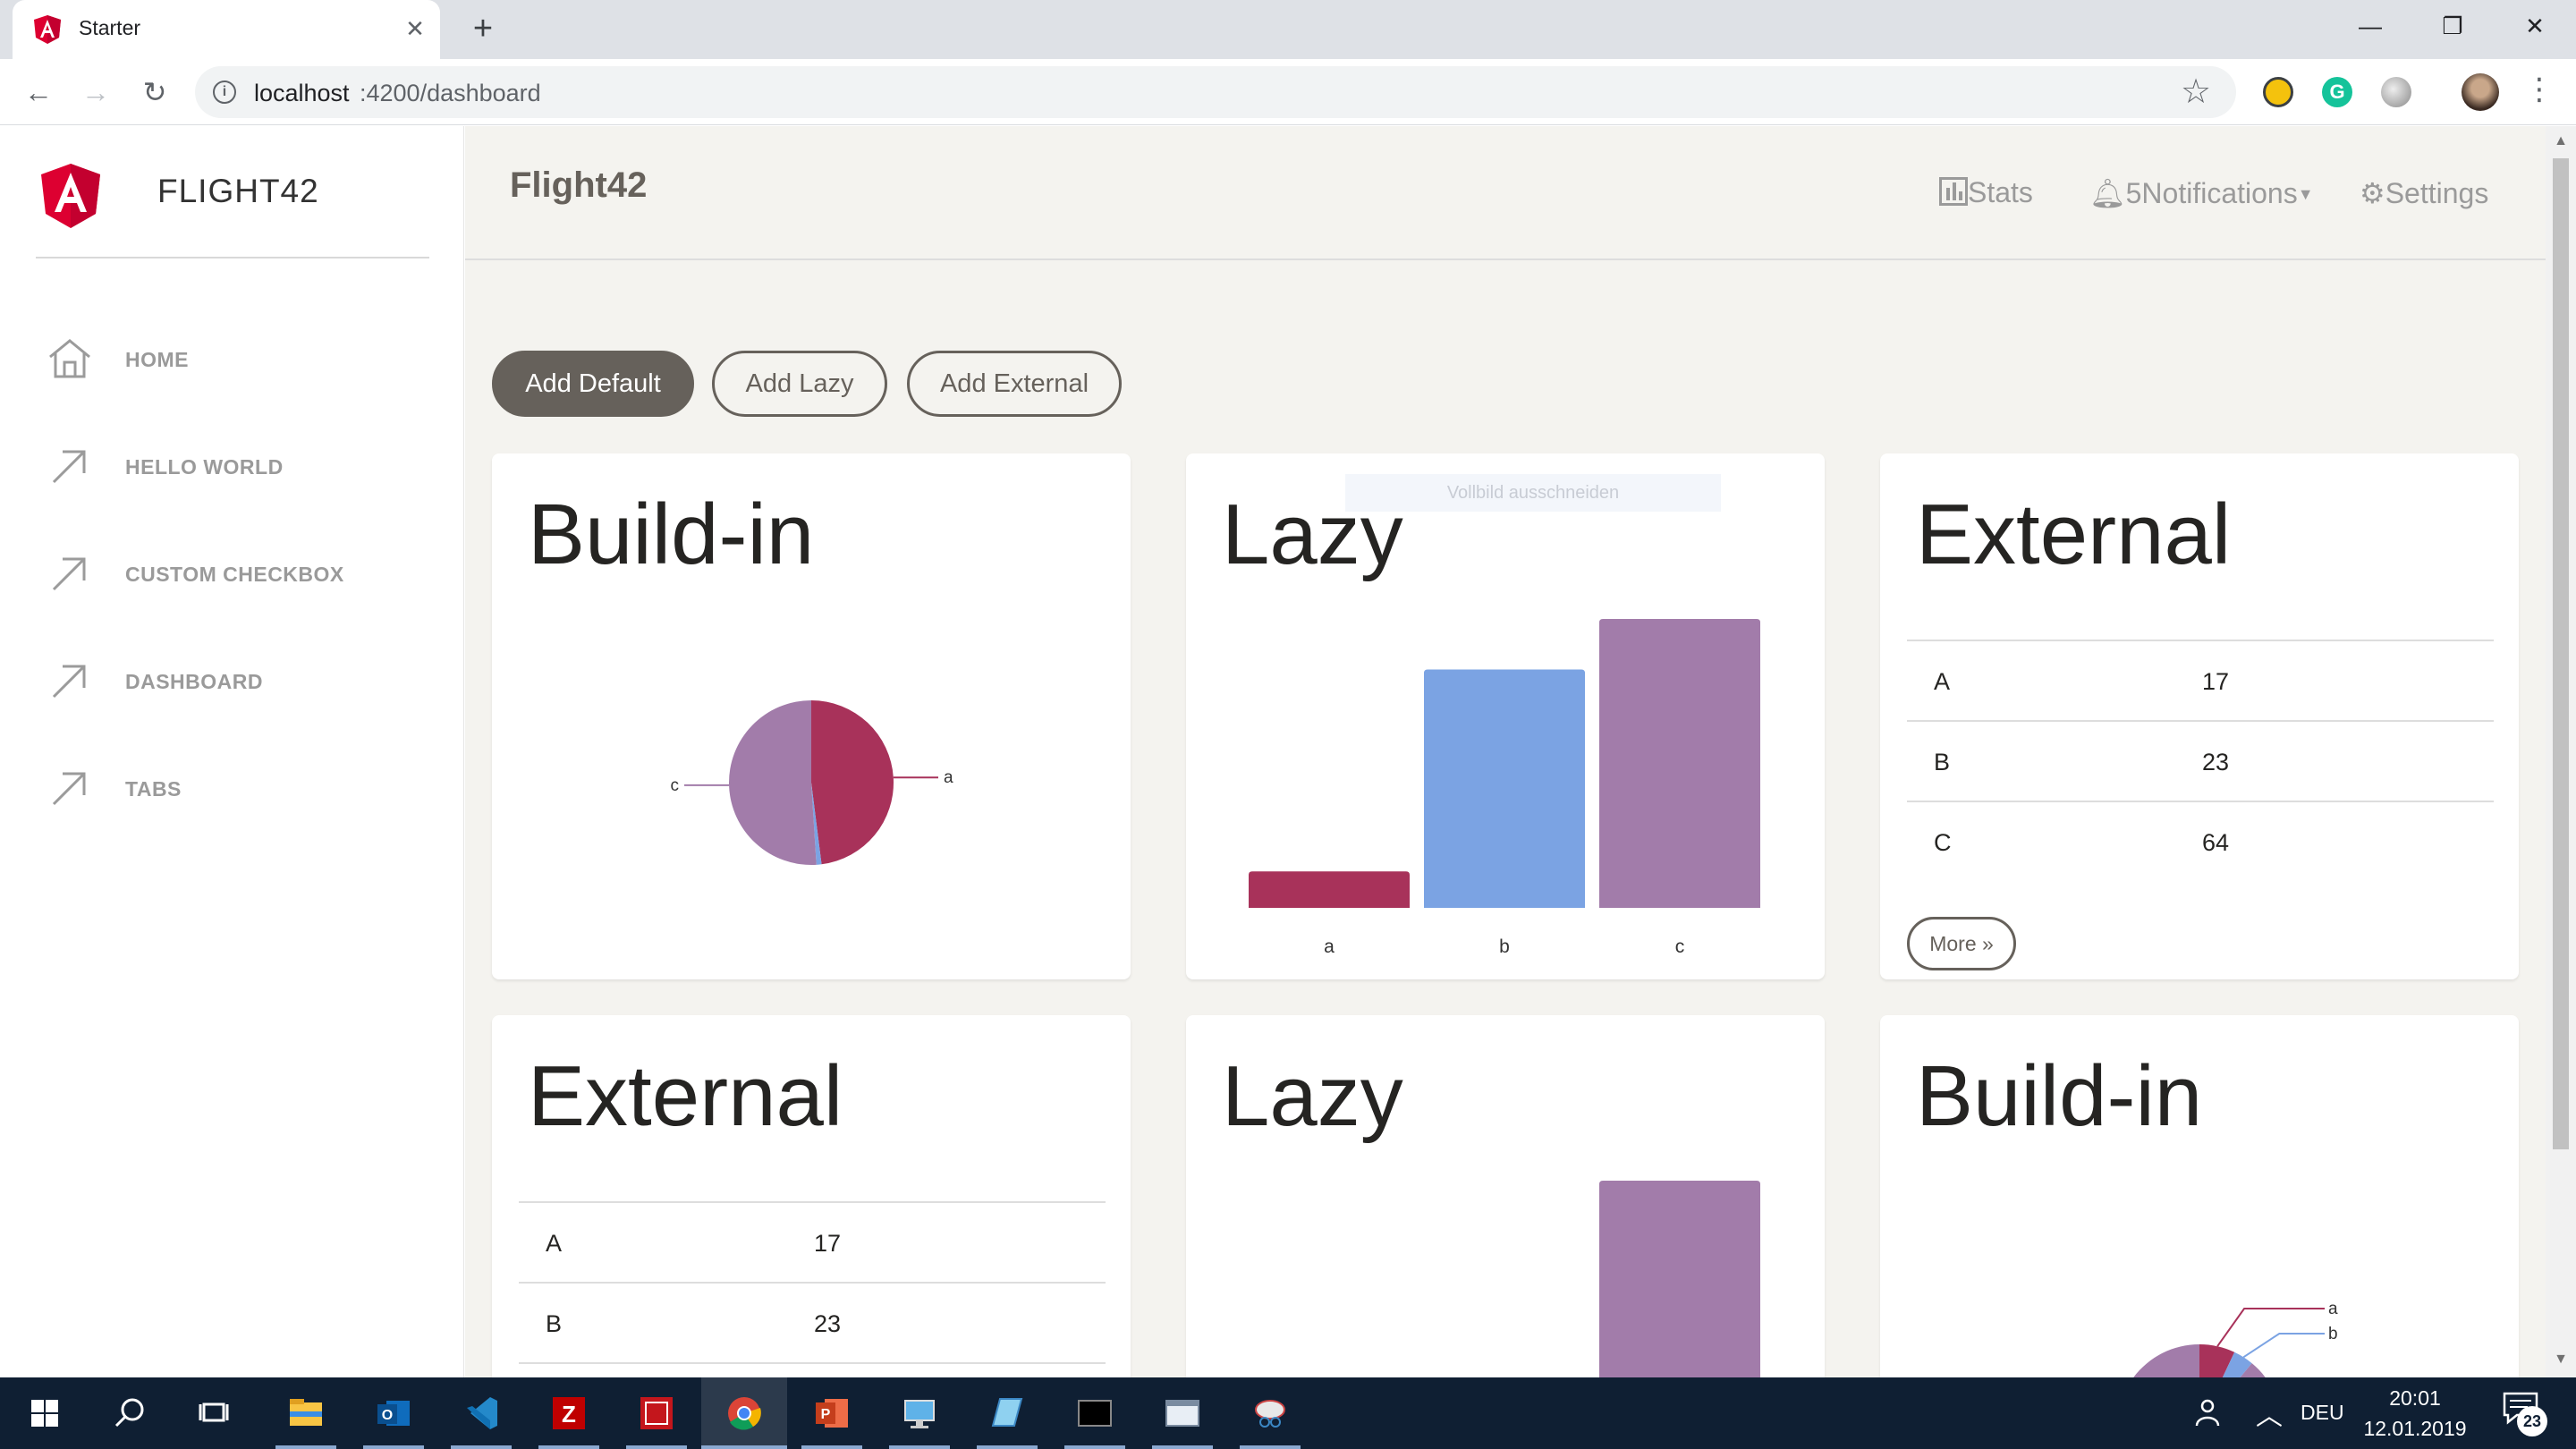 This screenshot has width=2576, height=1449. Describe the element at coordinates (2269, 1413) in the screenshot. I see `tray-chevron-up-icon: ︿` at that location.